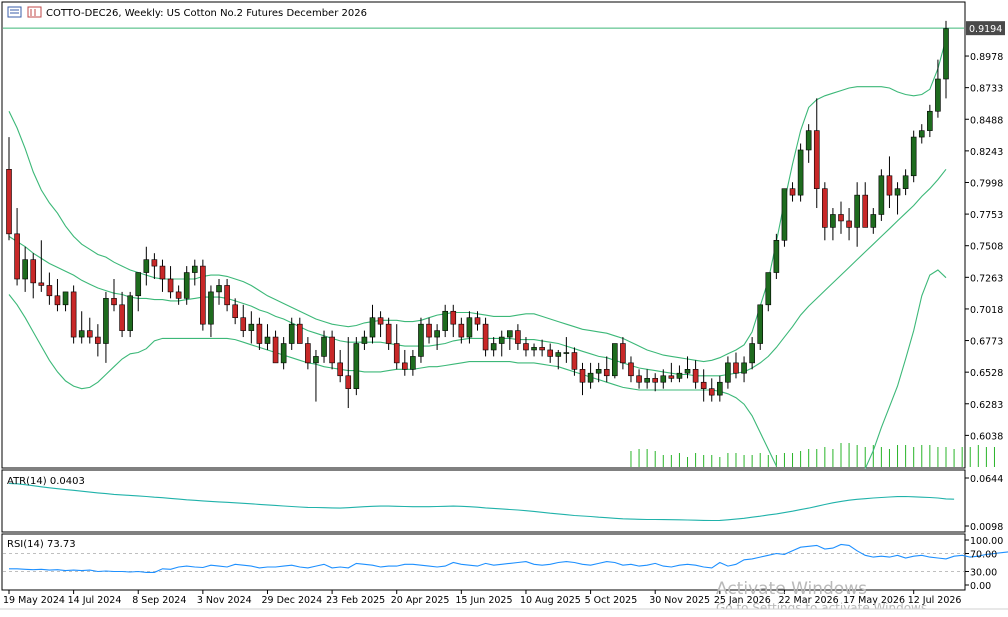 This screenshot has height=617, width=1008. What do you see at coordinates (983, 555) in the screenshot?
I see `rsi-tick-label: 70.00` at bounding box center [983, 555].